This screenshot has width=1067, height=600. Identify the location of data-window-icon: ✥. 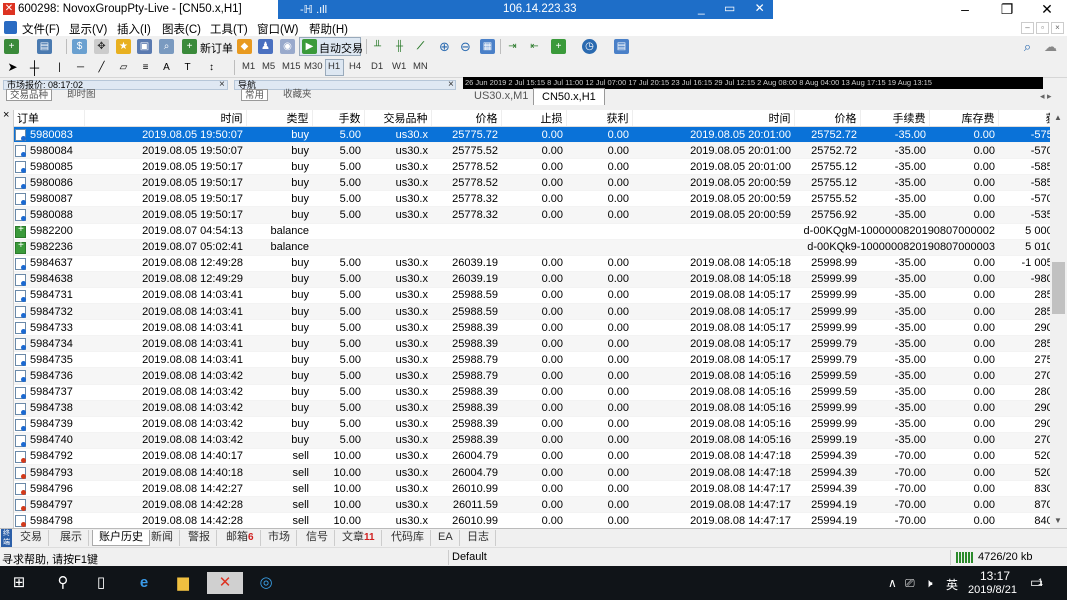
(101, 46).